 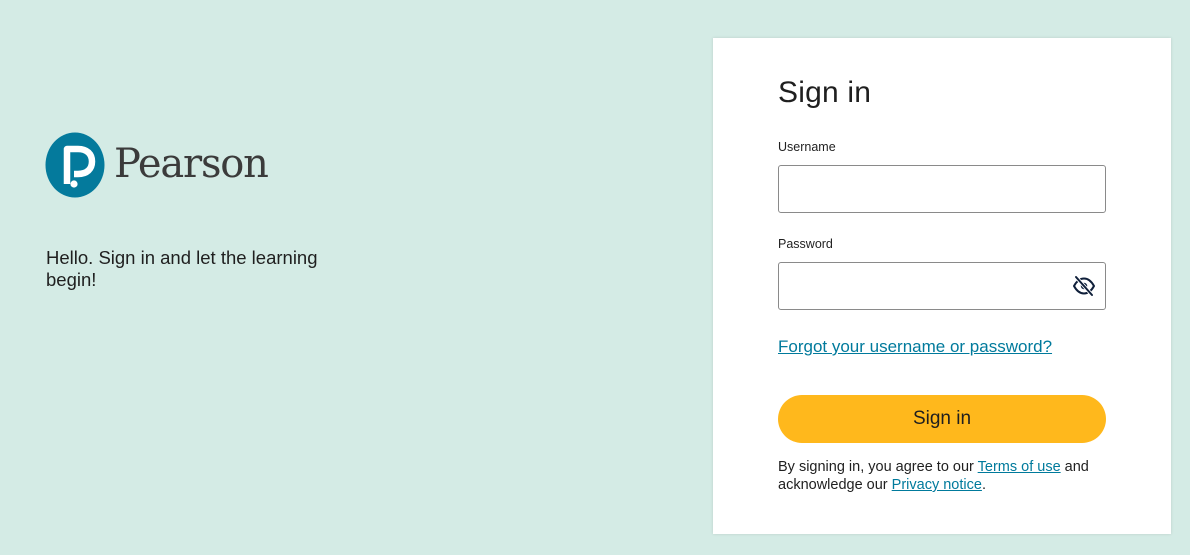 I want to click on pearson-logo: Pearson, so click(x=157, y=165).